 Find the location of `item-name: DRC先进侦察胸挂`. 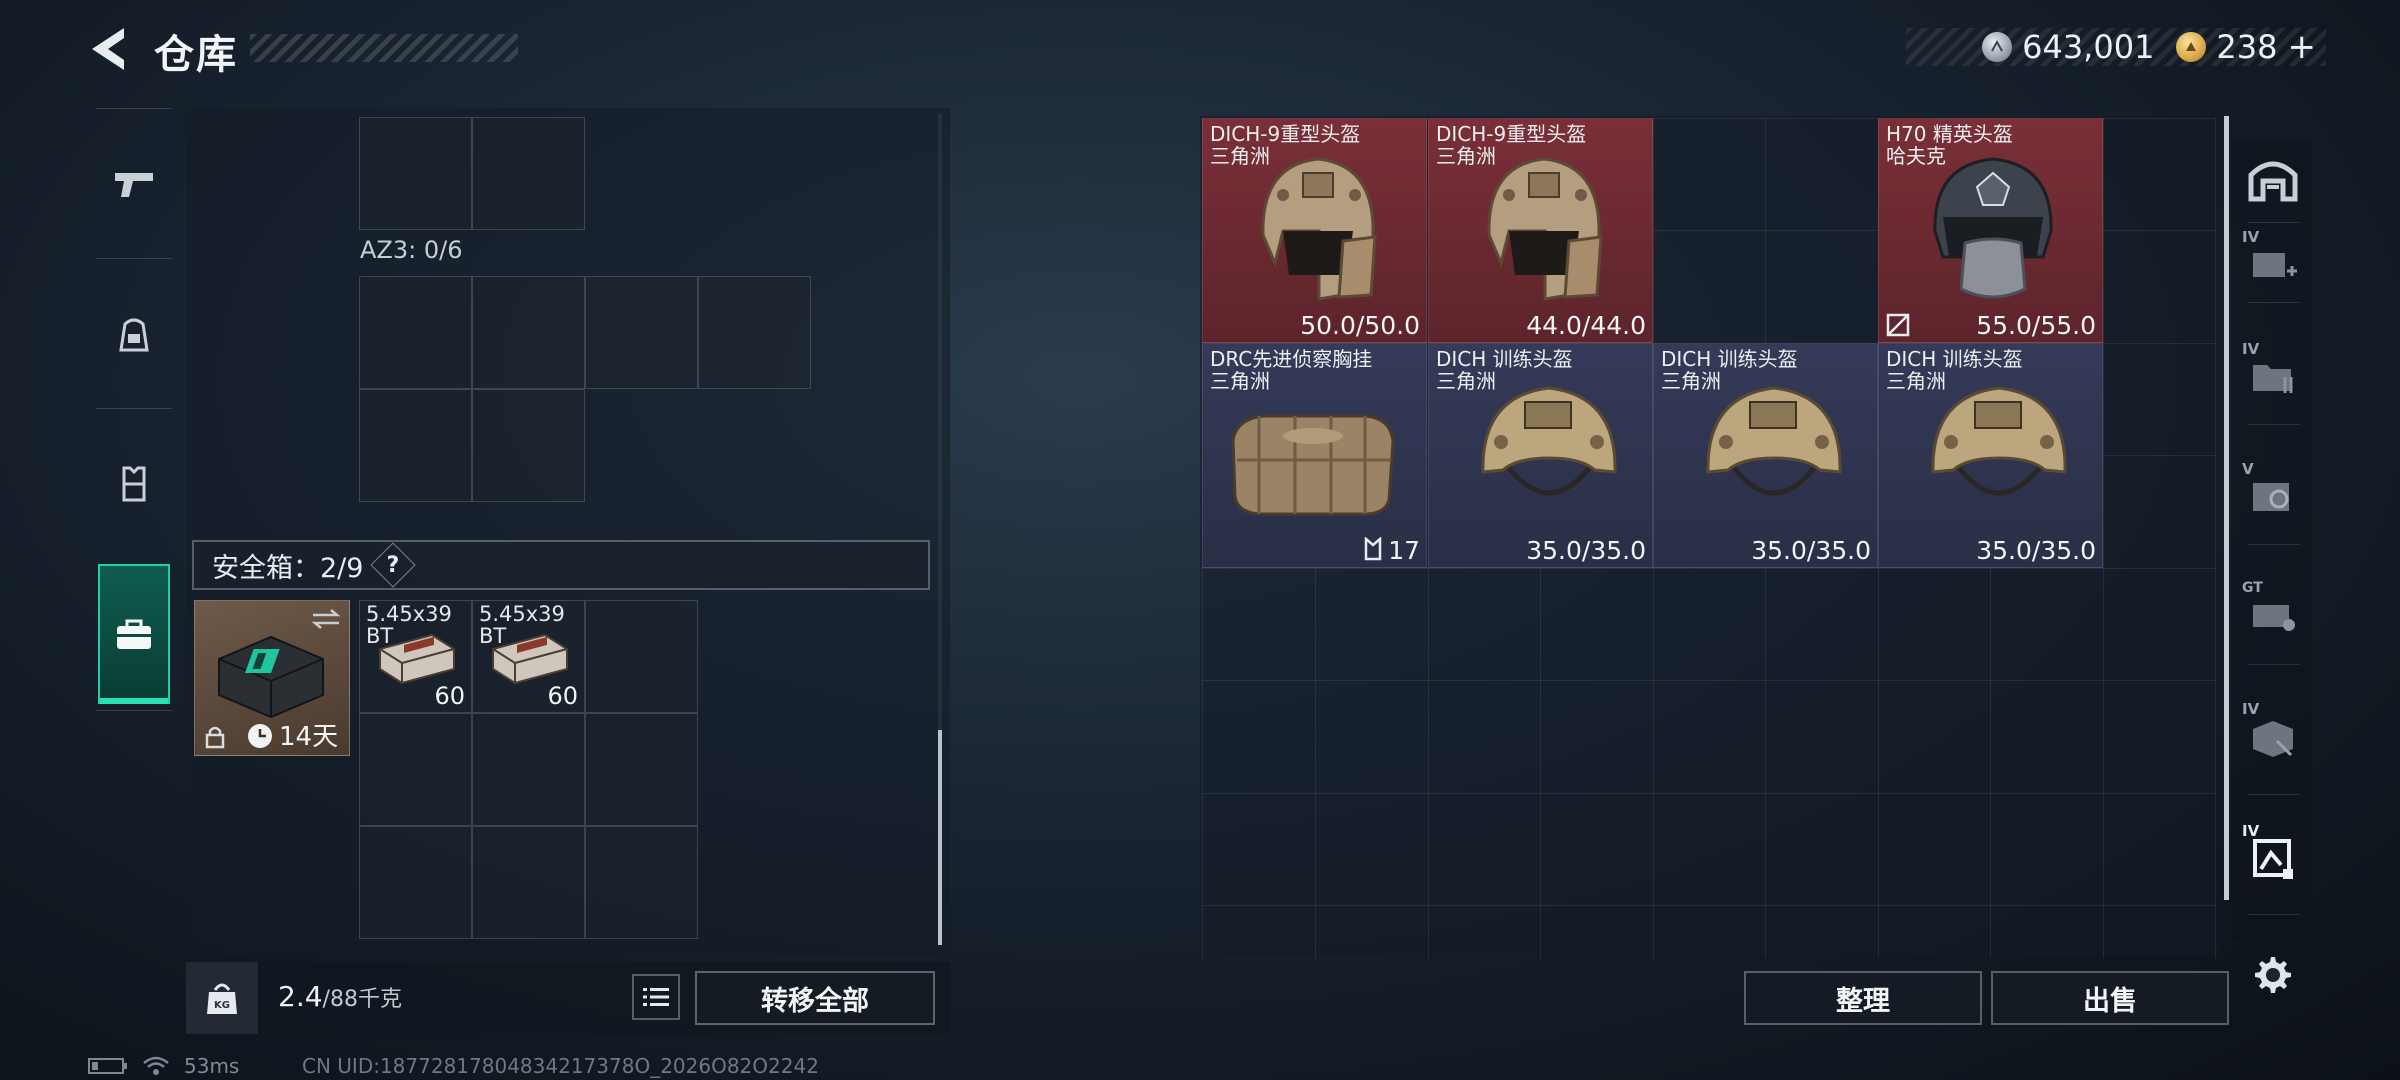

item-name: DRC先进侦察胸挂 is located at coordinates (1291, 359).